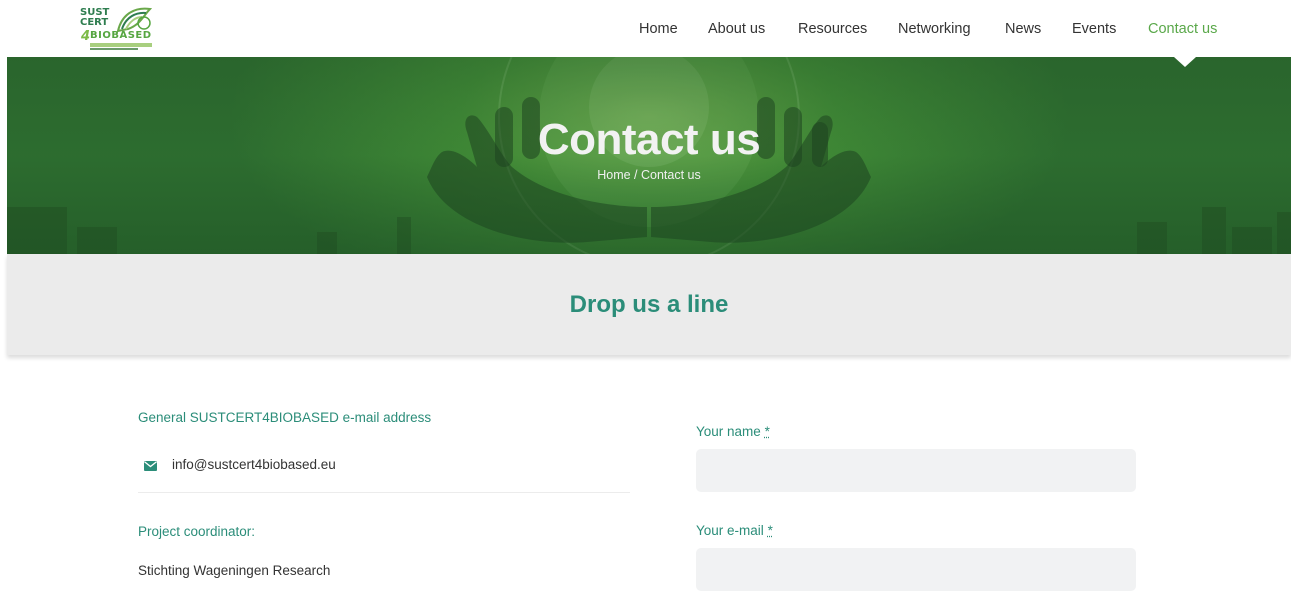 The image size is (1291, 591). I want to click on breadcrumb: Home / Contact us, so click(649, 175).